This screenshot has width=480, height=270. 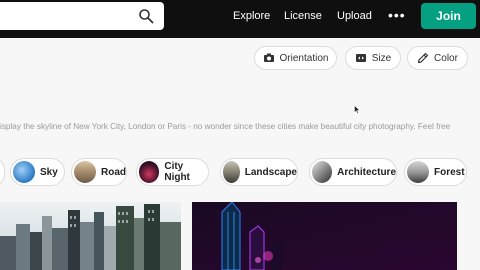 What do you see at coordinates (354, 16) in the screenshot?
I see `nav-upload-link: Upload` at bounding box center [354, 16].